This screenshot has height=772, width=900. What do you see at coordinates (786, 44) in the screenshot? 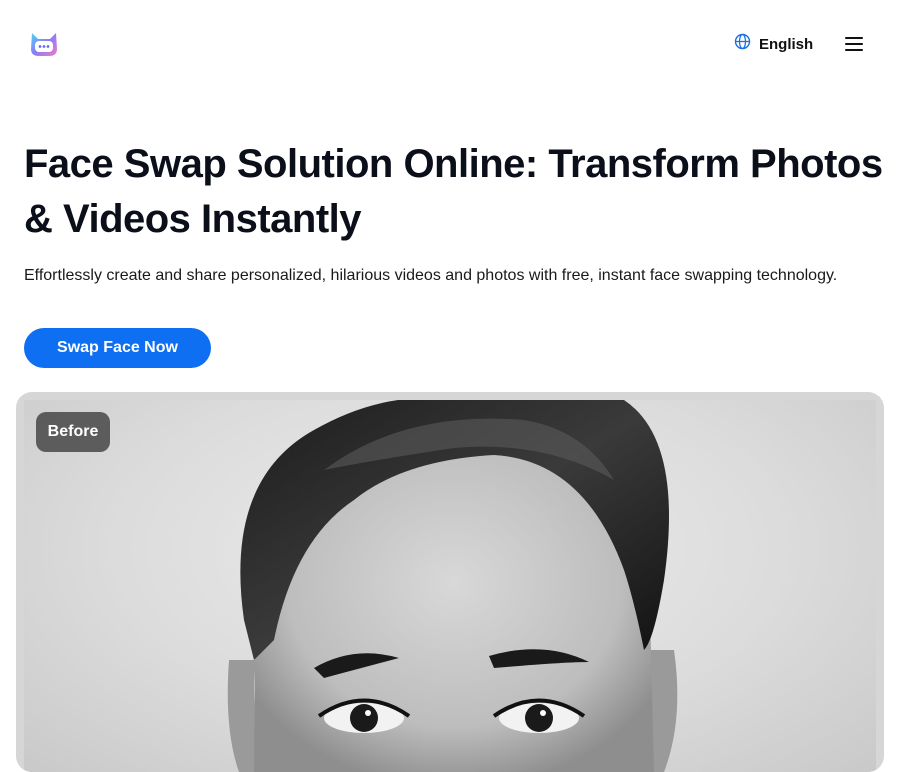
I see `language-label: English` at bounding box center [786, 44].